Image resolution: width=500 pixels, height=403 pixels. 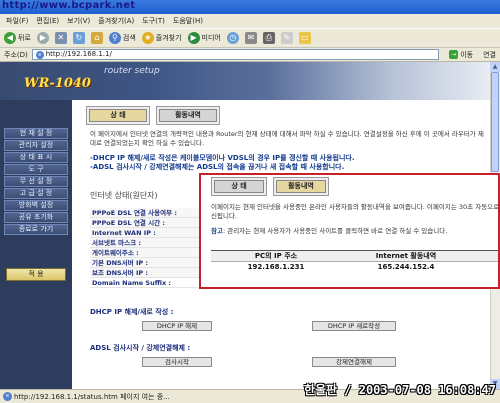 What do you see at coordinates (399, 390) in the screenshot?
I see `capture-timestamp: 한울판 / 2003-07-08 16:08:47` at bounding box center [399, 390].